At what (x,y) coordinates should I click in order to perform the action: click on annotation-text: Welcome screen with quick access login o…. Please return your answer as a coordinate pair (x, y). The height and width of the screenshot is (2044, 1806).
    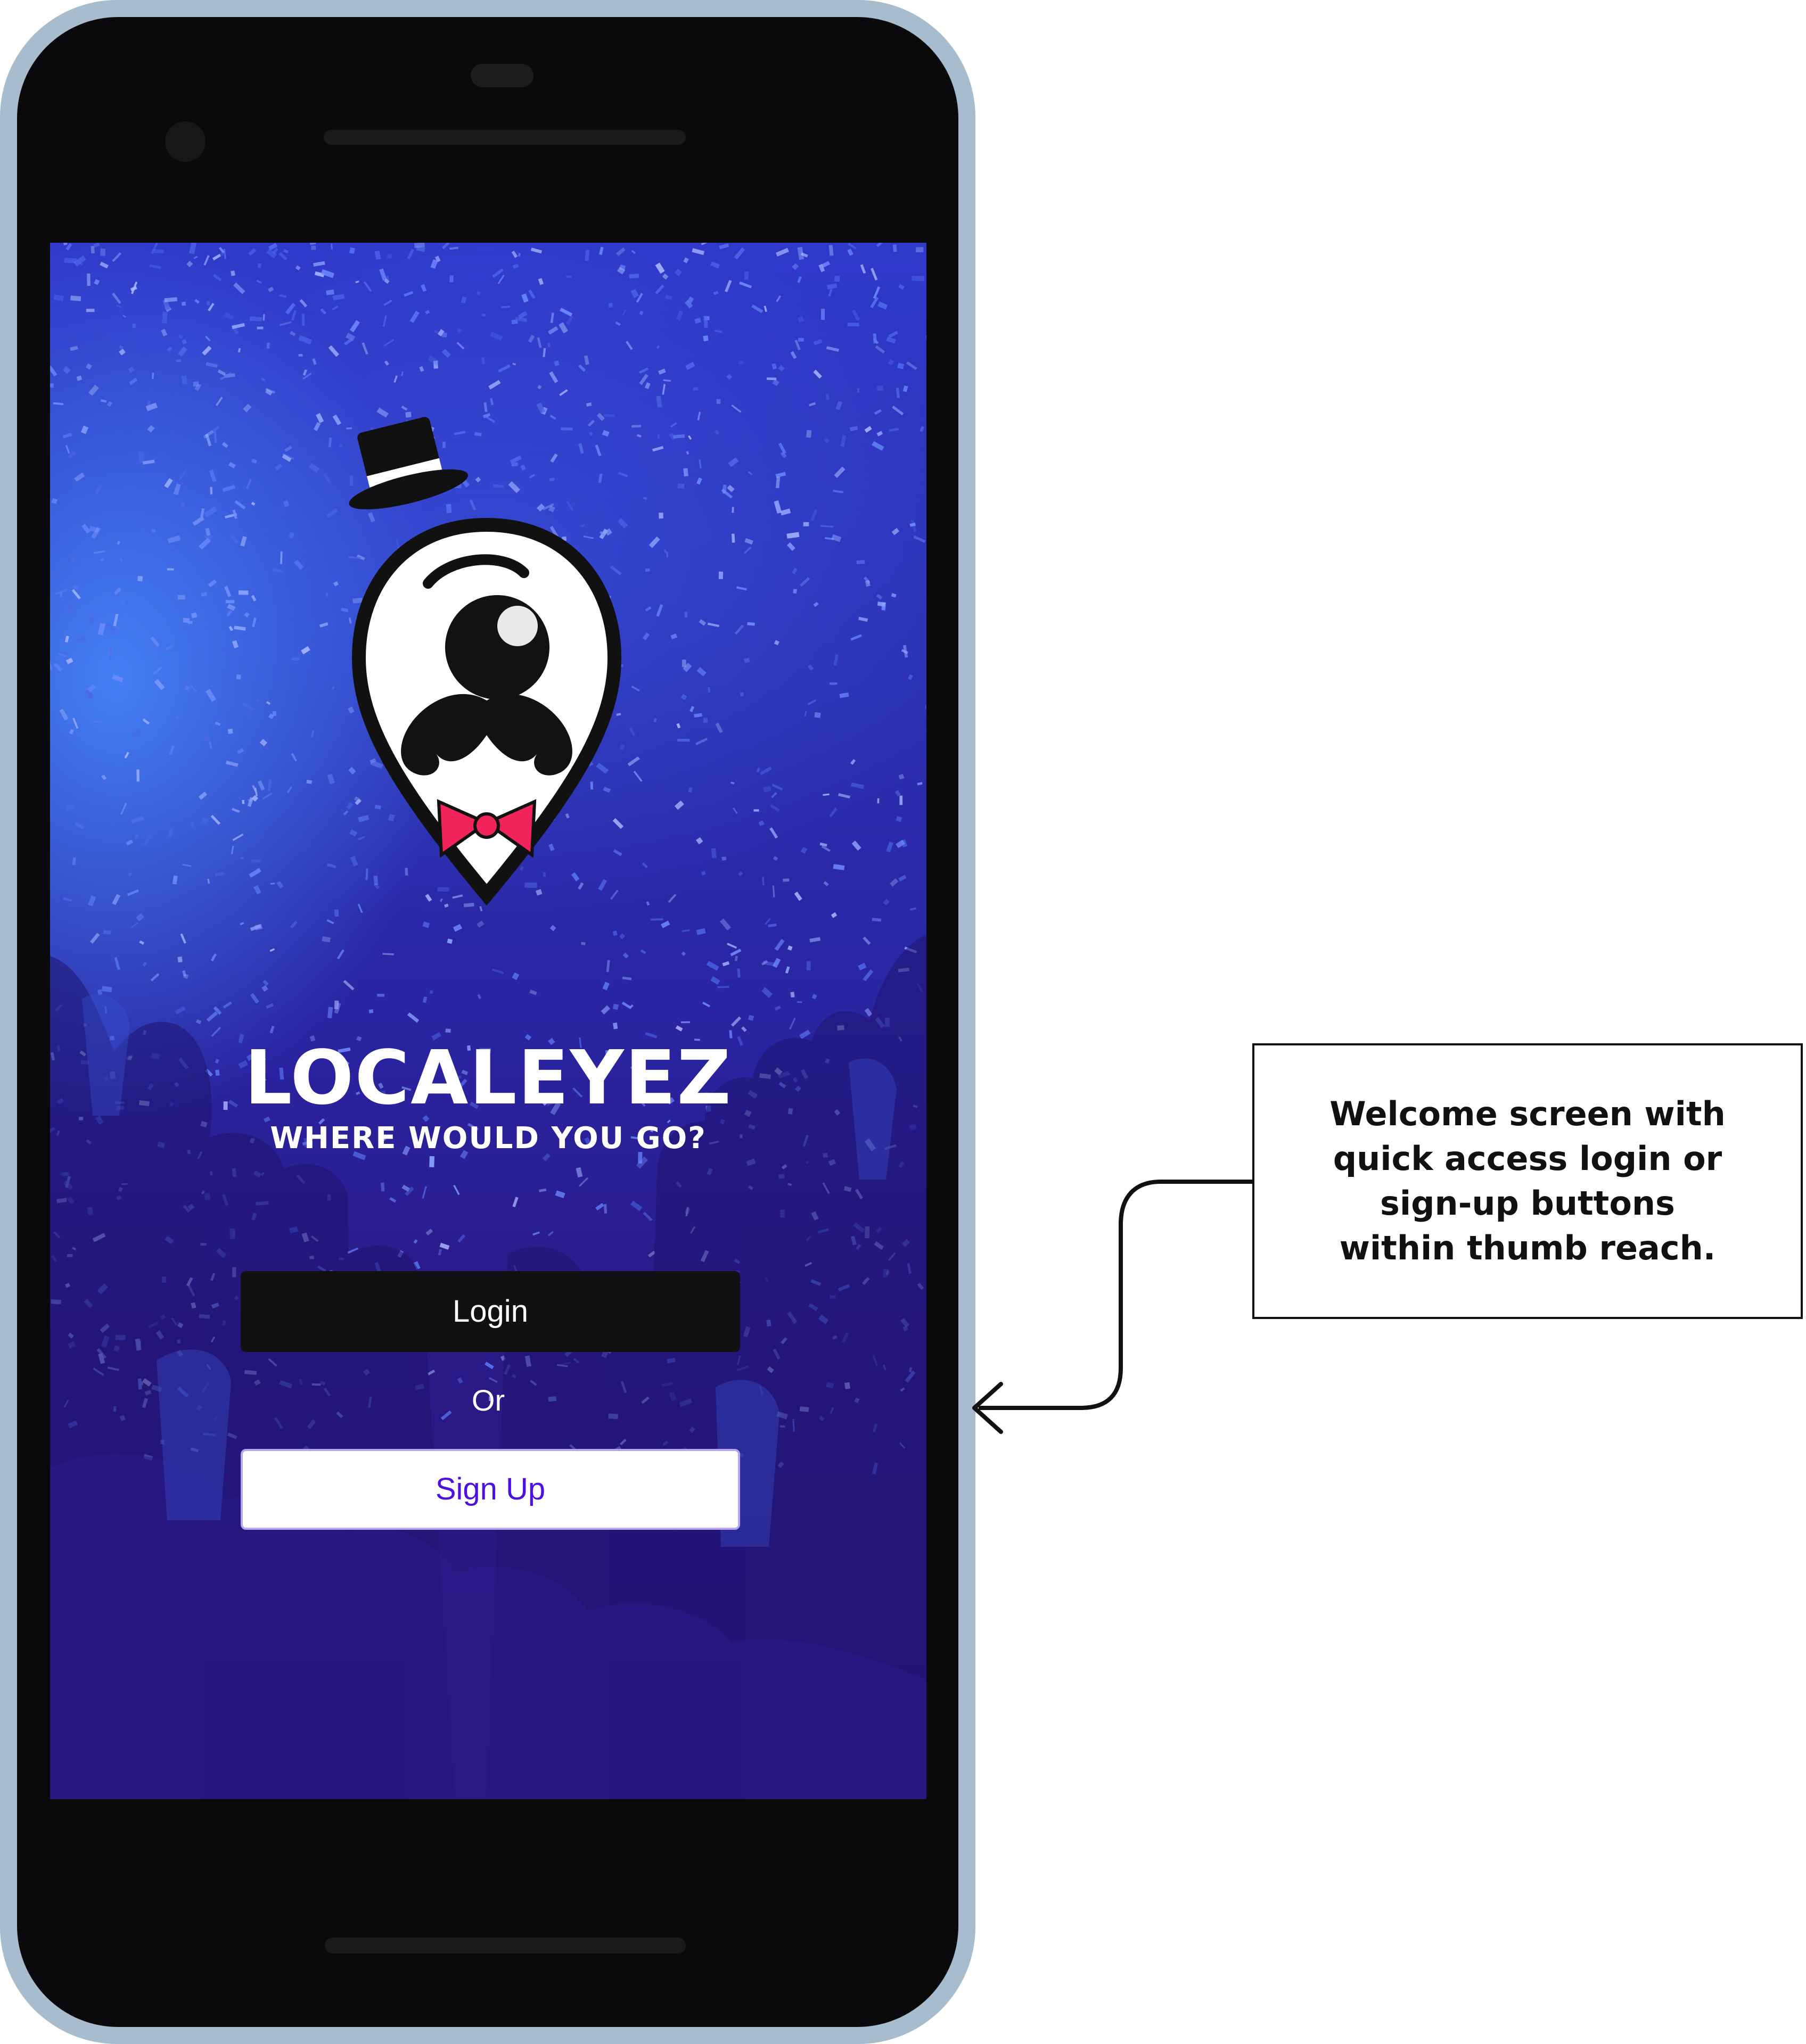
    Looking at the image, I should click on (1527, 1180).